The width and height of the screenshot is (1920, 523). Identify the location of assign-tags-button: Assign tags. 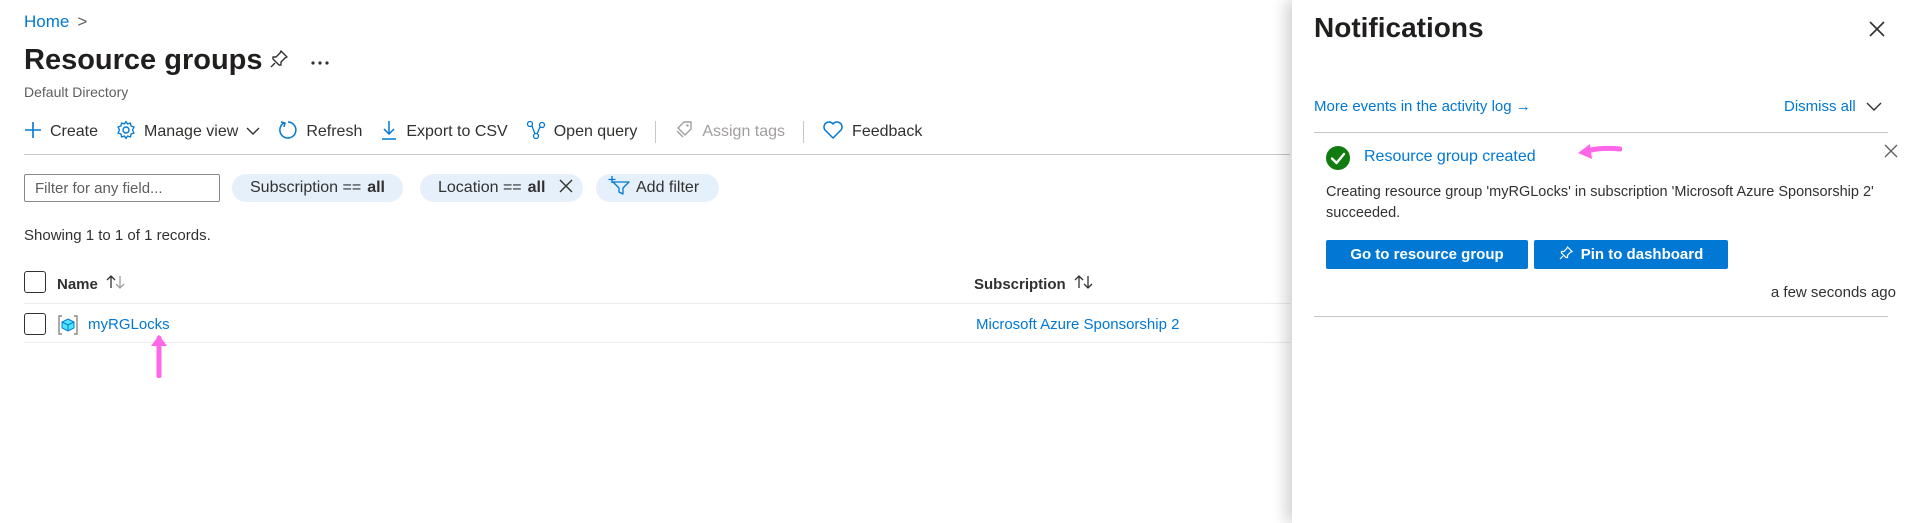
(729, 132).